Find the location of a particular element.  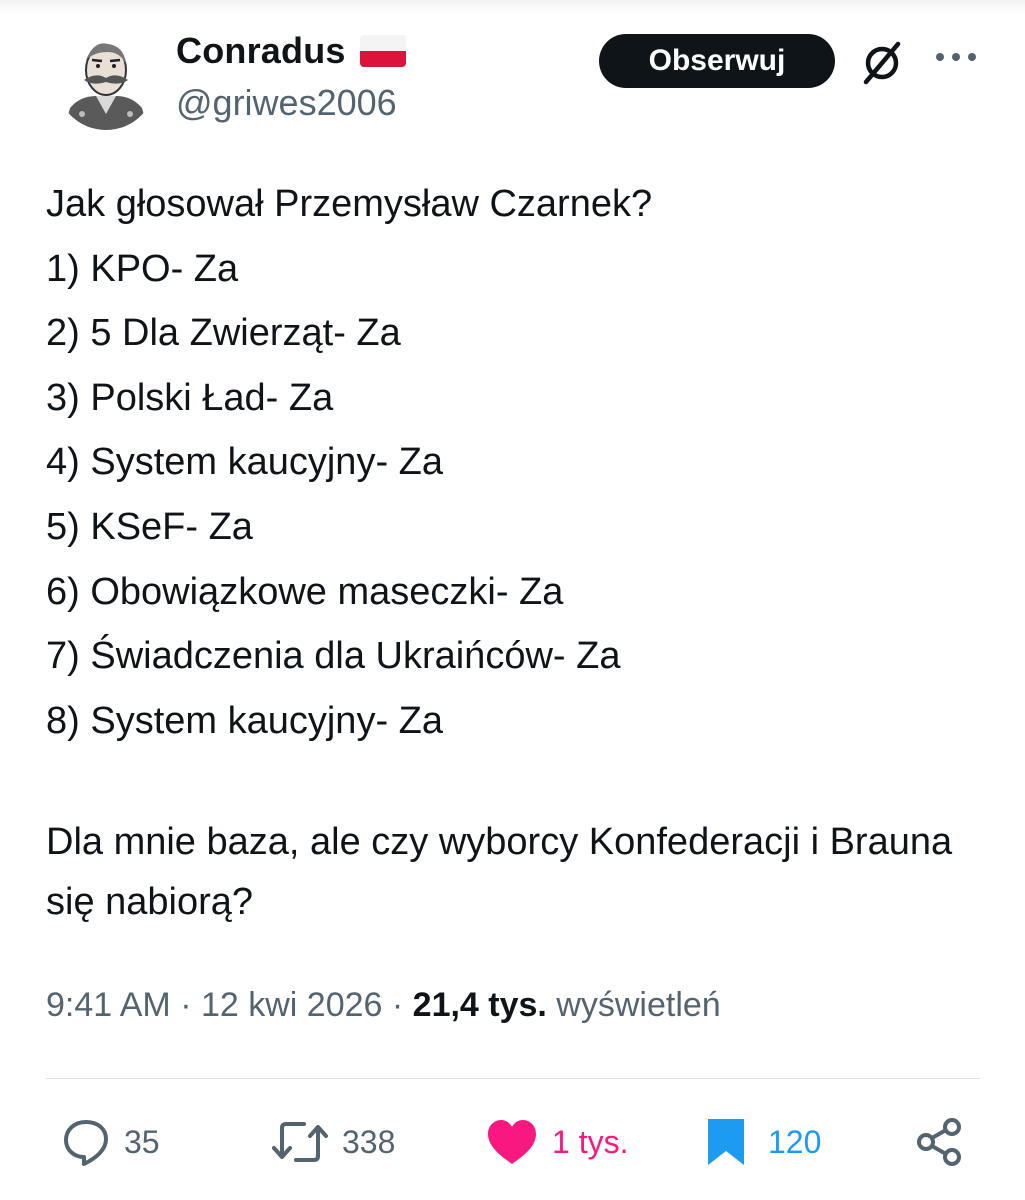

tweet-line: 1) KPO- Za is located at coordinates (142, 268).